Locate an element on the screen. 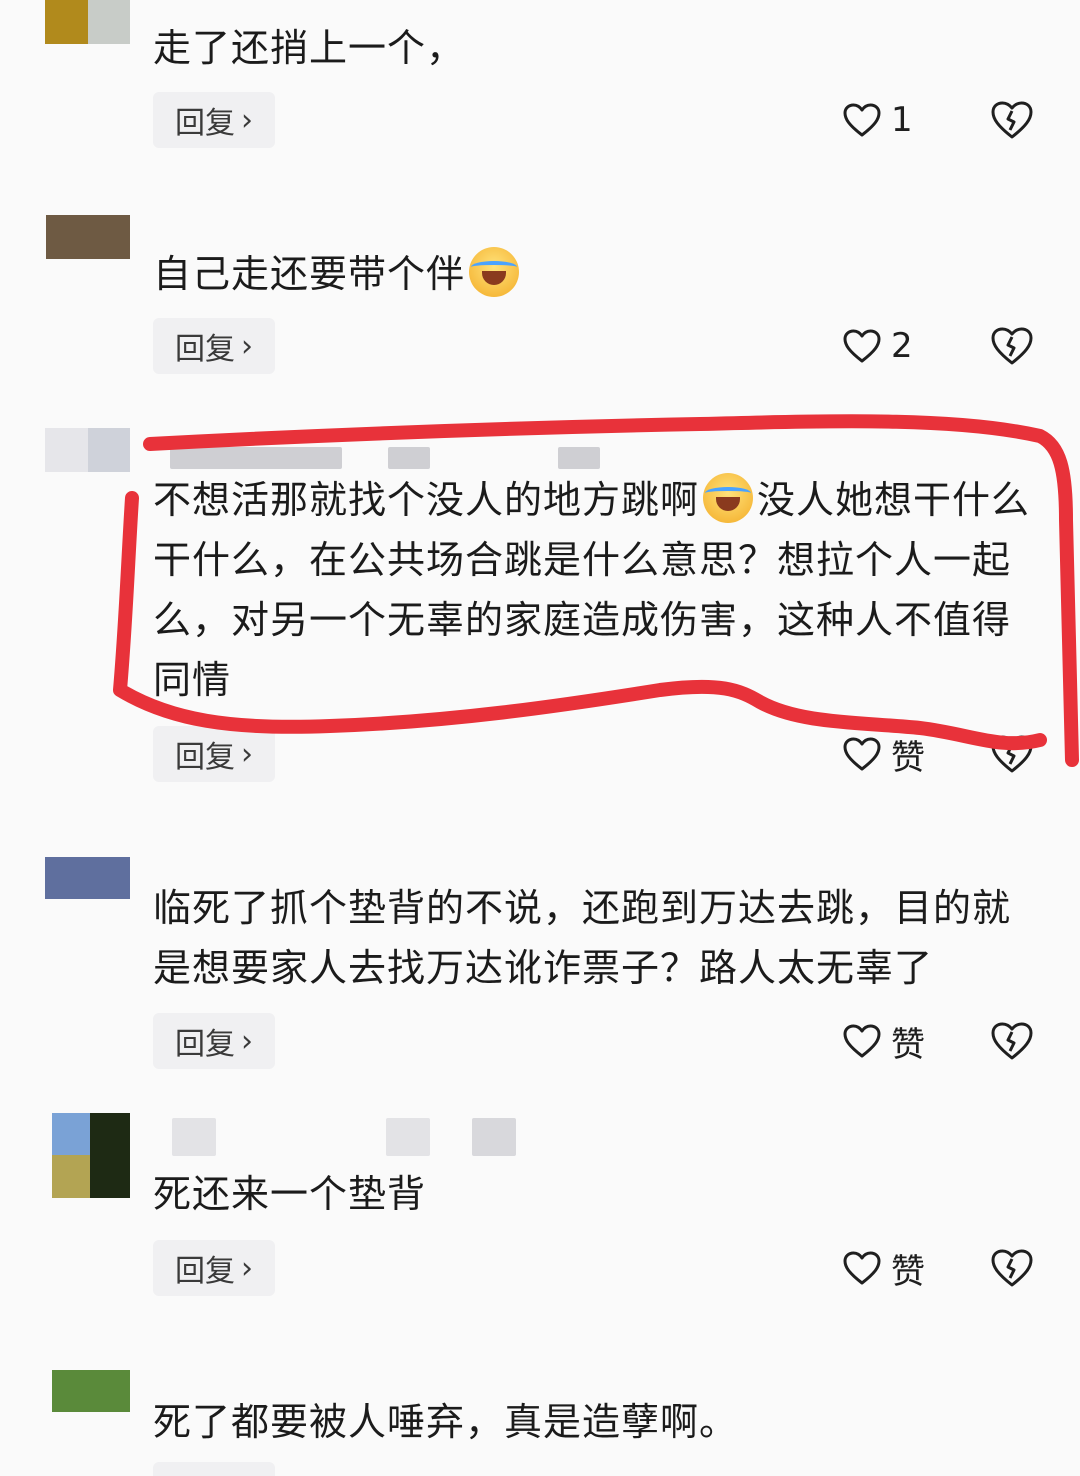 The image size is (1080, 1476). like-count: 1 is located at coordinates (902, 120).